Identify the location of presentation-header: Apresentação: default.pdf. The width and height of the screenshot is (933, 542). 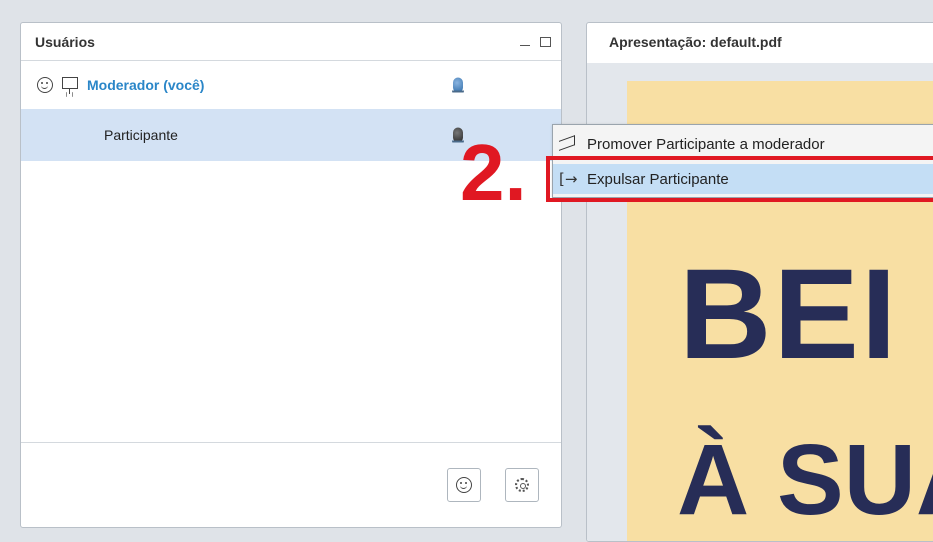
(760, 42).